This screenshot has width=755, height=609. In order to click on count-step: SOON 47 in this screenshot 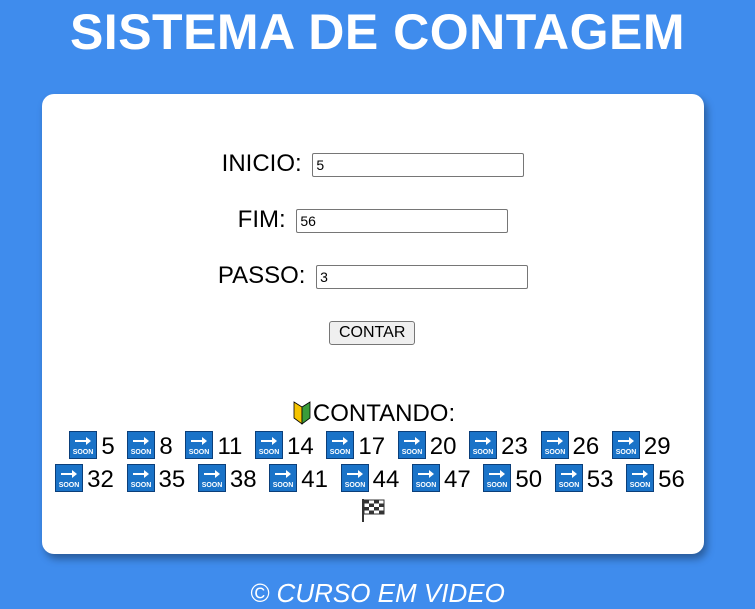, I will do `click(441, 479)`.